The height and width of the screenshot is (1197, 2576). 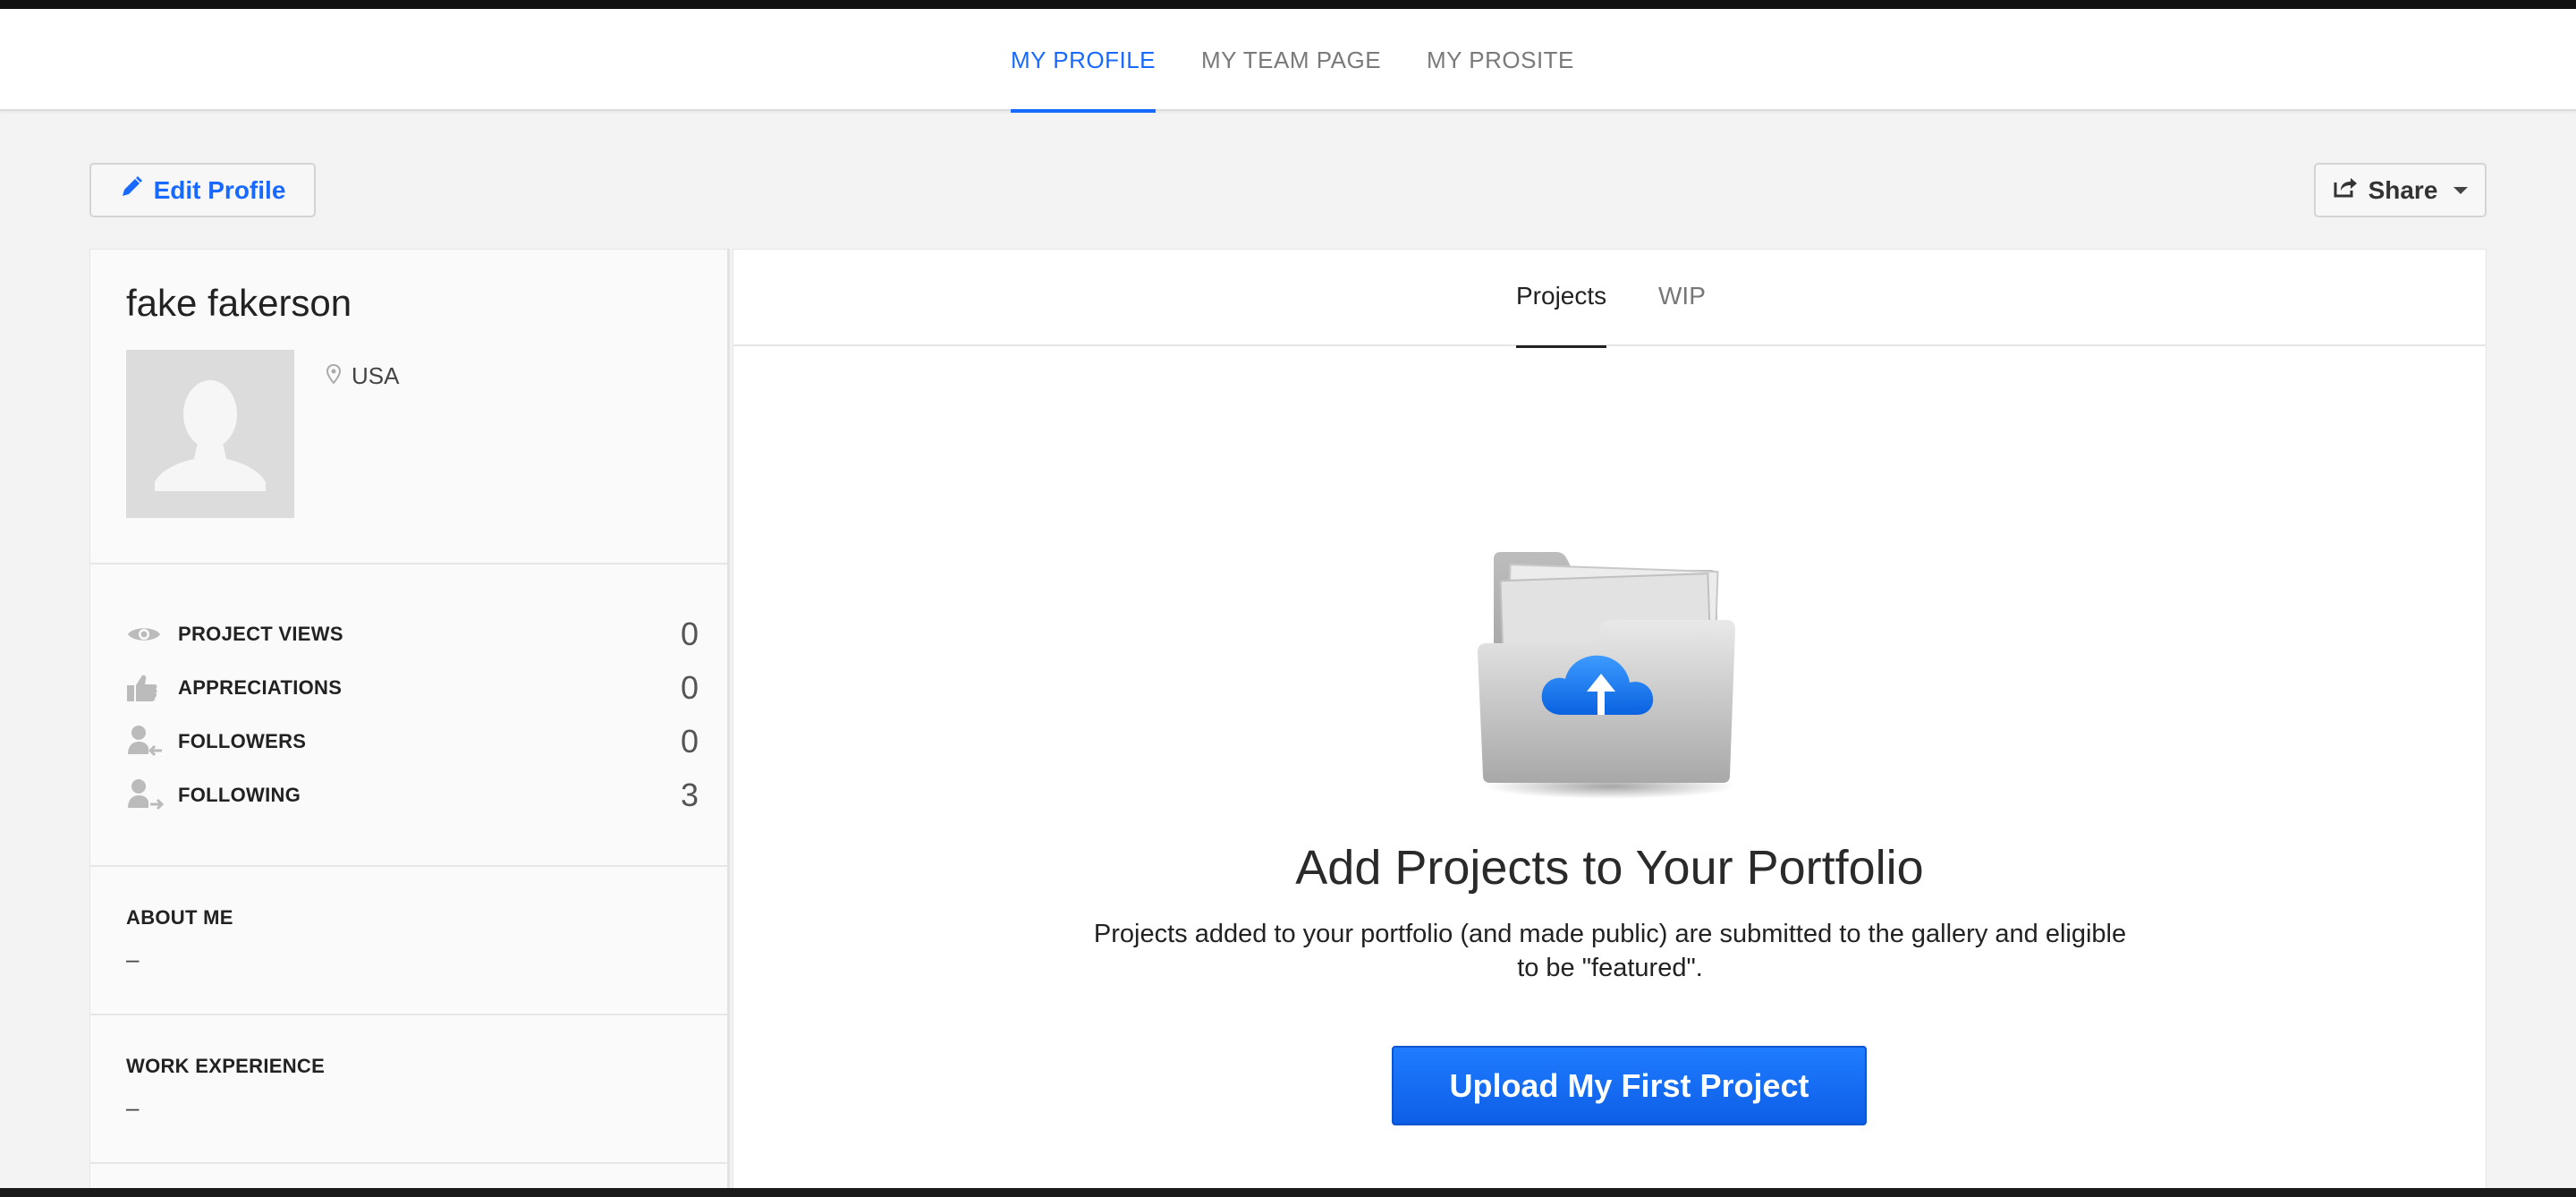 What do you see at coordinates (1629, 1086) in the screenshot?
I see `upload-first-project-button: Upload My First Project` at bounding box center [1629, 1086].